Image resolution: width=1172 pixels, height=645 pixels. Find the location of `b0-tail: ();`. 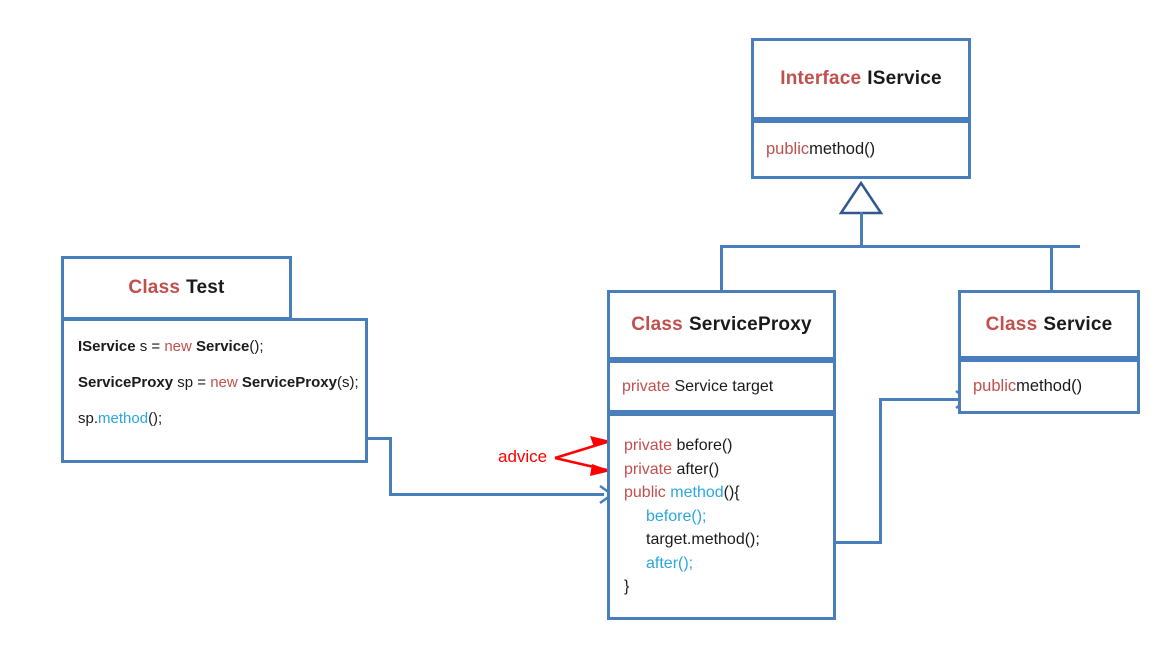

b0-tail: (); is located at coordinates (699, 516).